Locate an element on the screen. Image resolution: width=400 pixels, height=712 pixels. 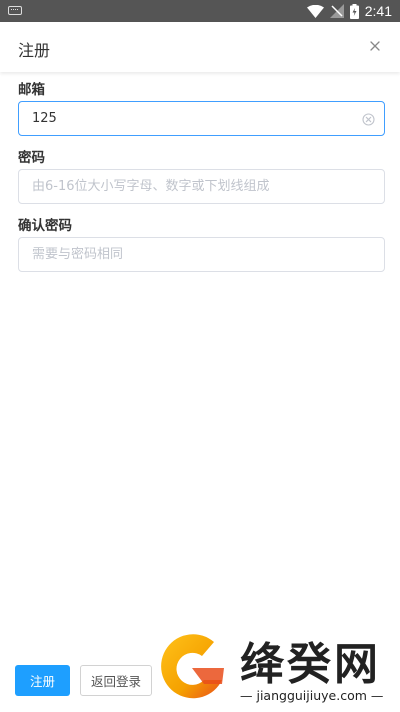
battery-charging-icon is located at coordinates (354, 11).